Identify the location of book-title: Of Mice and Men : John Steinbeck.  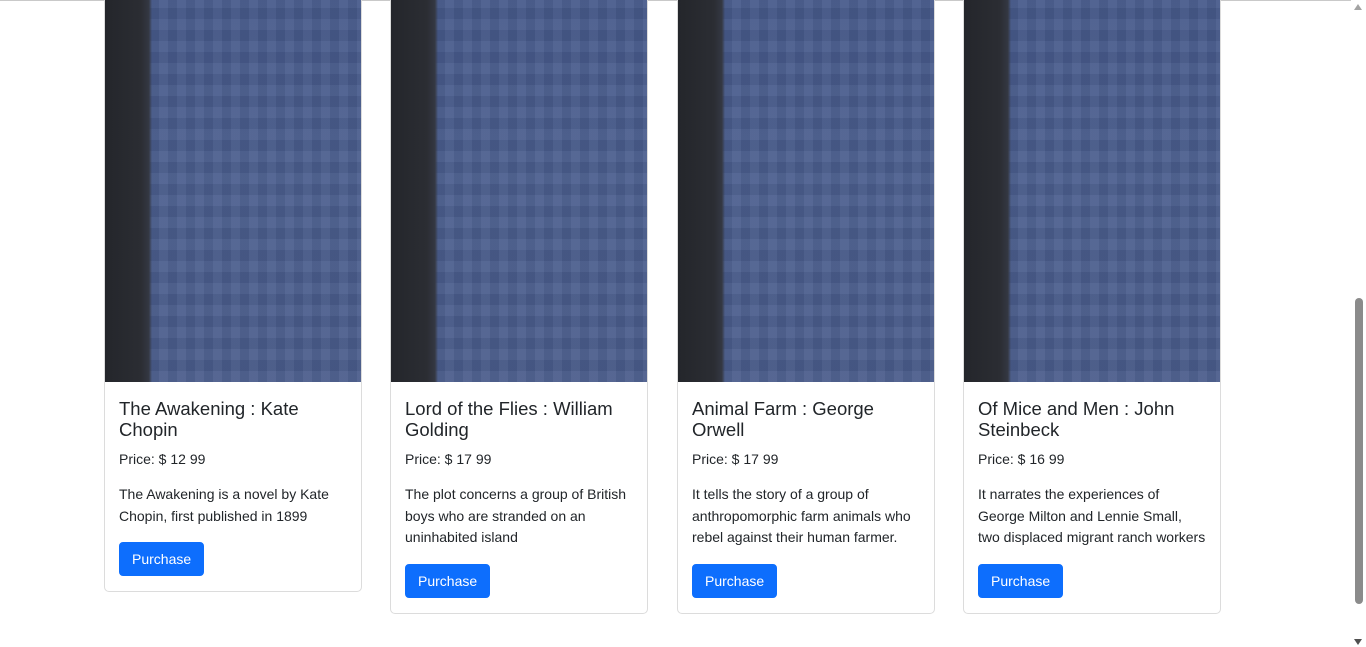
(1076, 419).